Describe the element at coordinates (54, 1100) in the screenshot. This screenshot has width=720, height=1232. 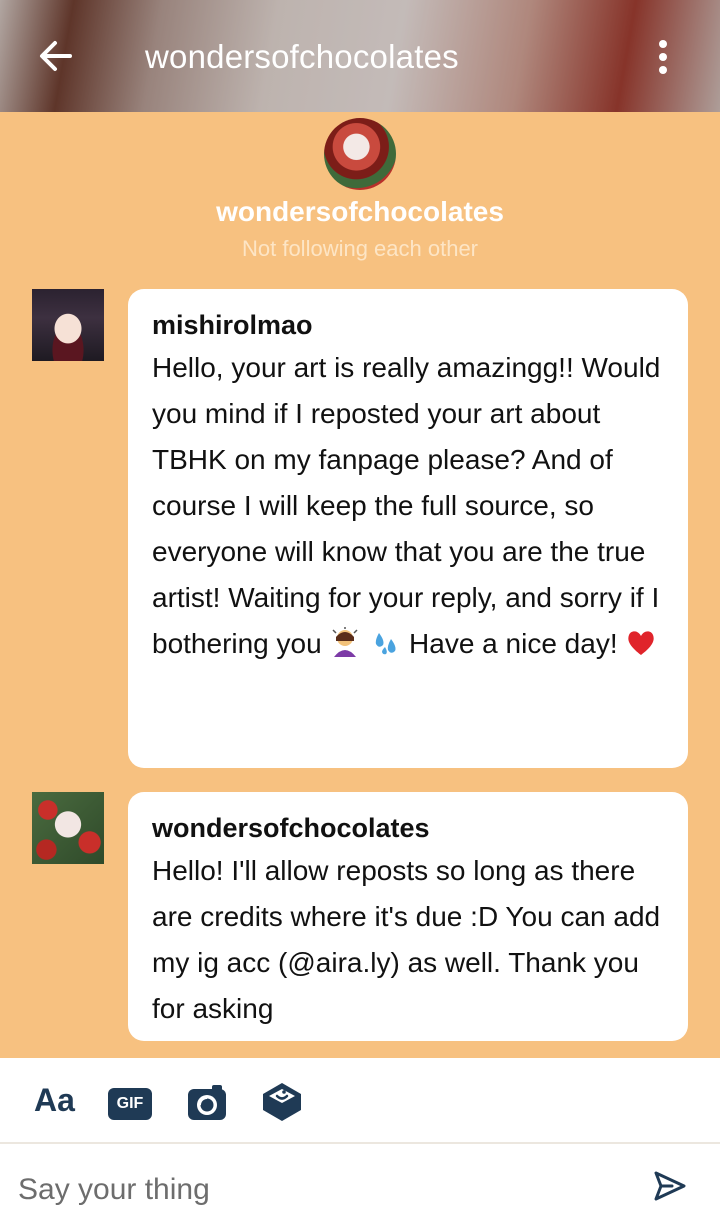
I see `text-format-button: Aa` at that location.